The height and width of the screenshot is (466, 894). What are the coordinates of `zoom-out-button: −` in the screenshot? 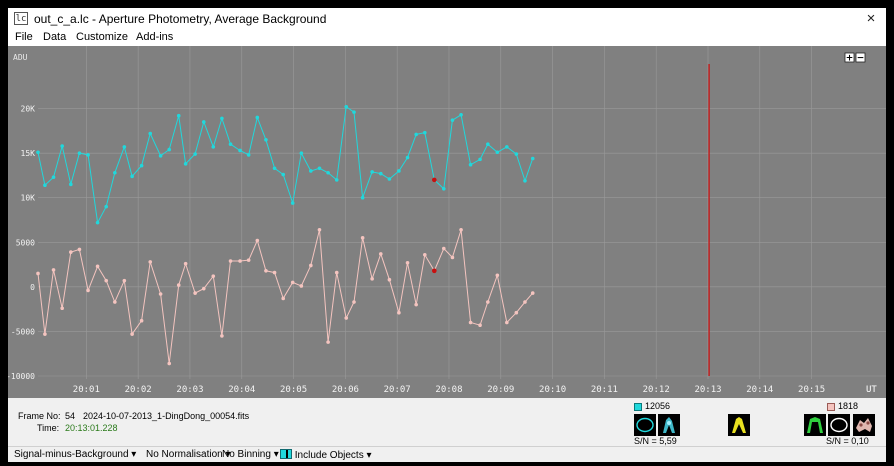 It's located at (860, 58).